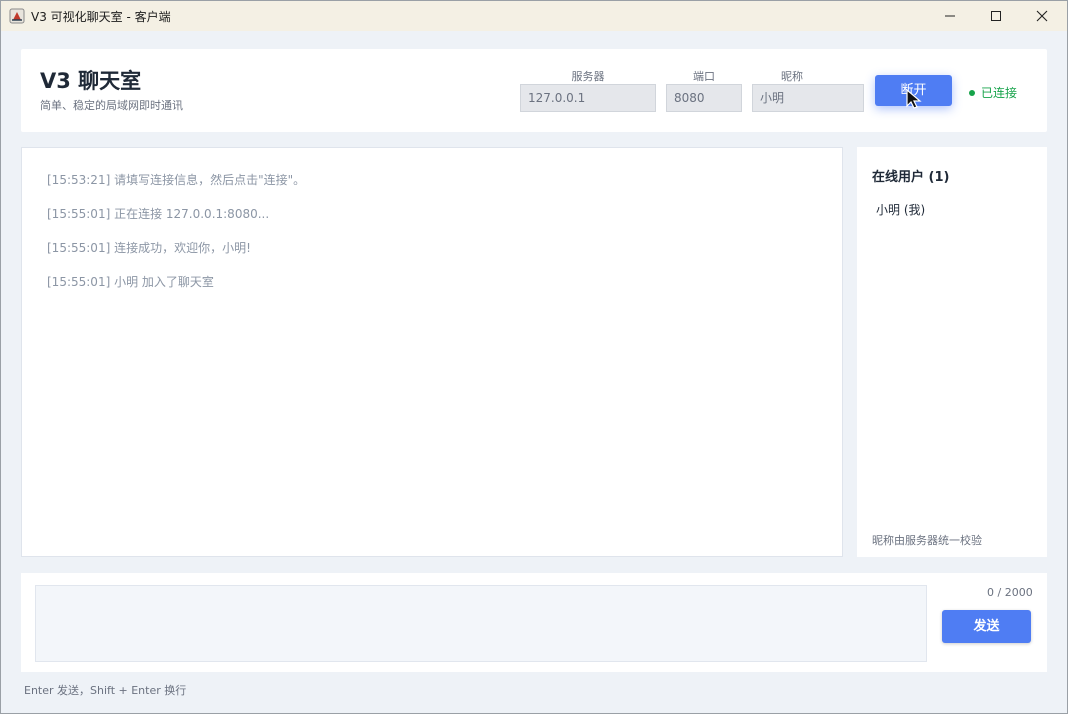  Describe the element at coordinates (534, 16) in the screenshot. I see `title-bar: V3 可视化聊天室 - 客户端` at that location.